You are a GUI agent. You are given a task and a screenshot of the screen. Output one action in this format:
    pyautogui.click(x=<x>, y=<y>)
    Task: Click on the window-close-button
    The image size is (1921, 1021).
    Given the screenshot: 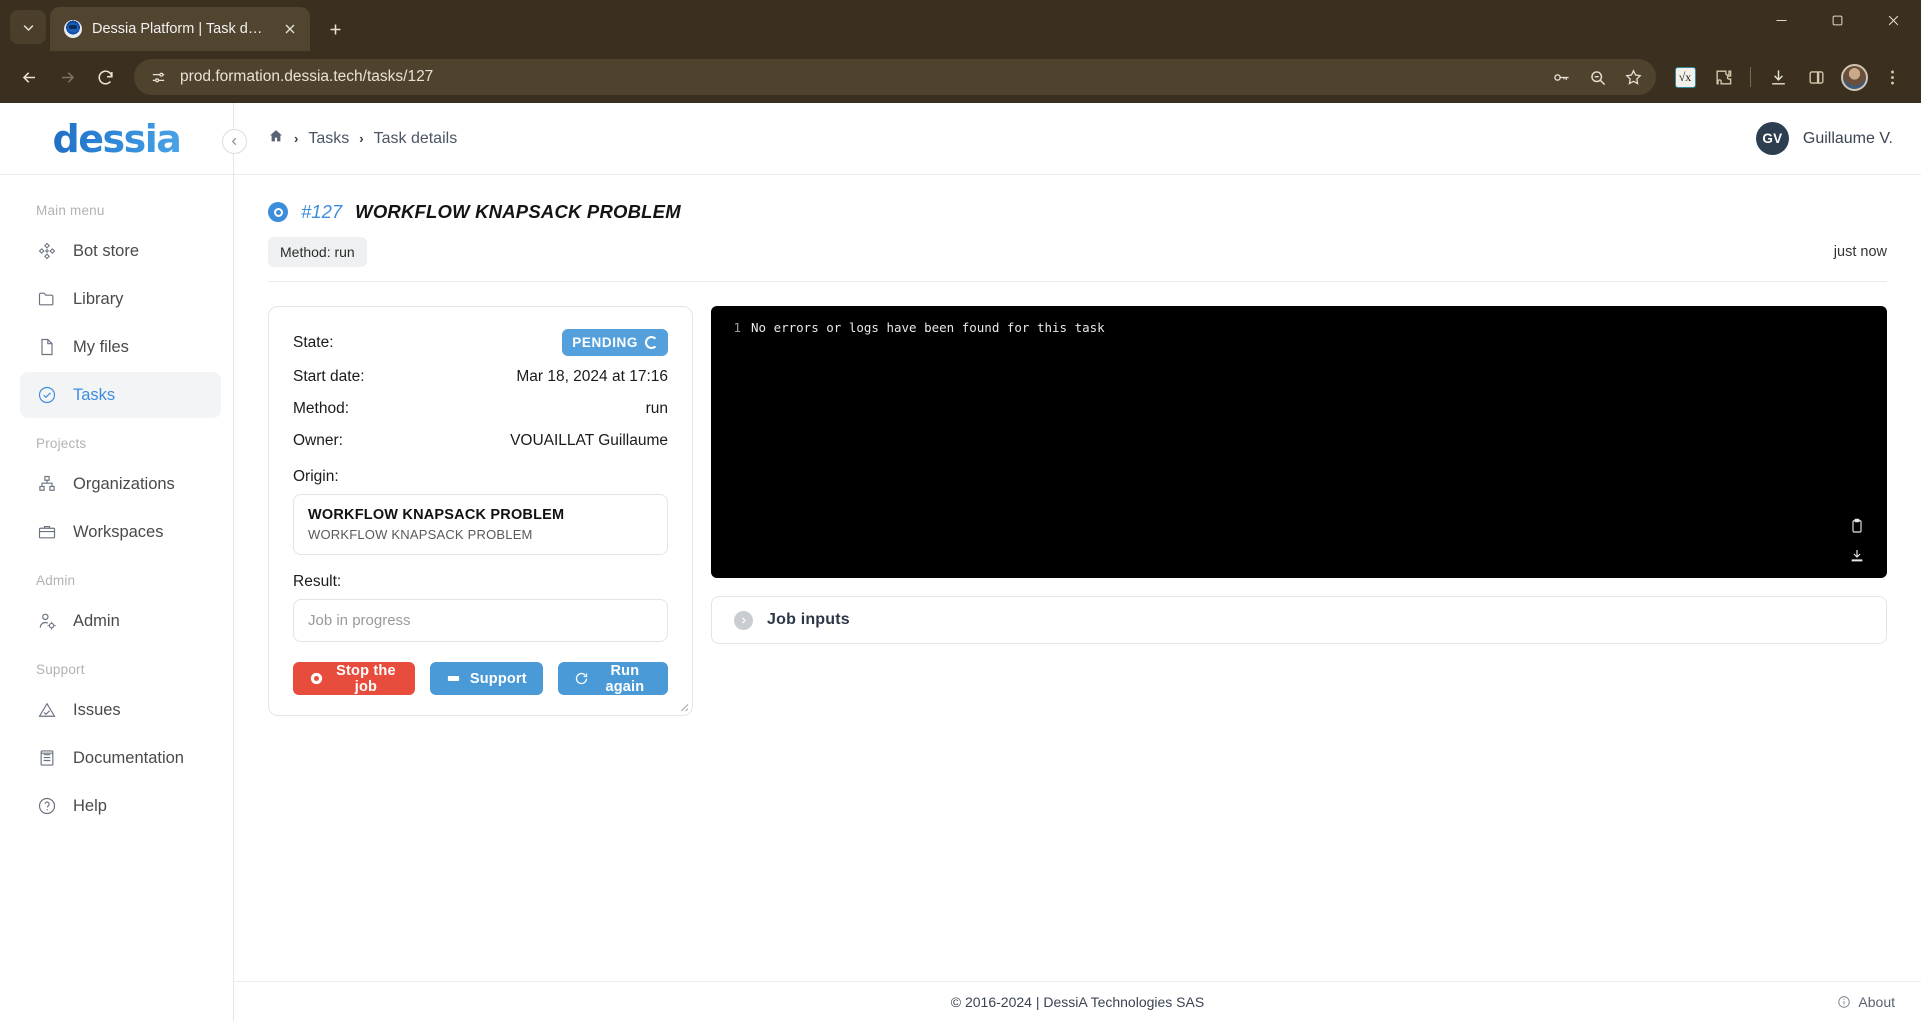 What is the action you would take?
    pyautogui.click(x=1893, y=20)
    